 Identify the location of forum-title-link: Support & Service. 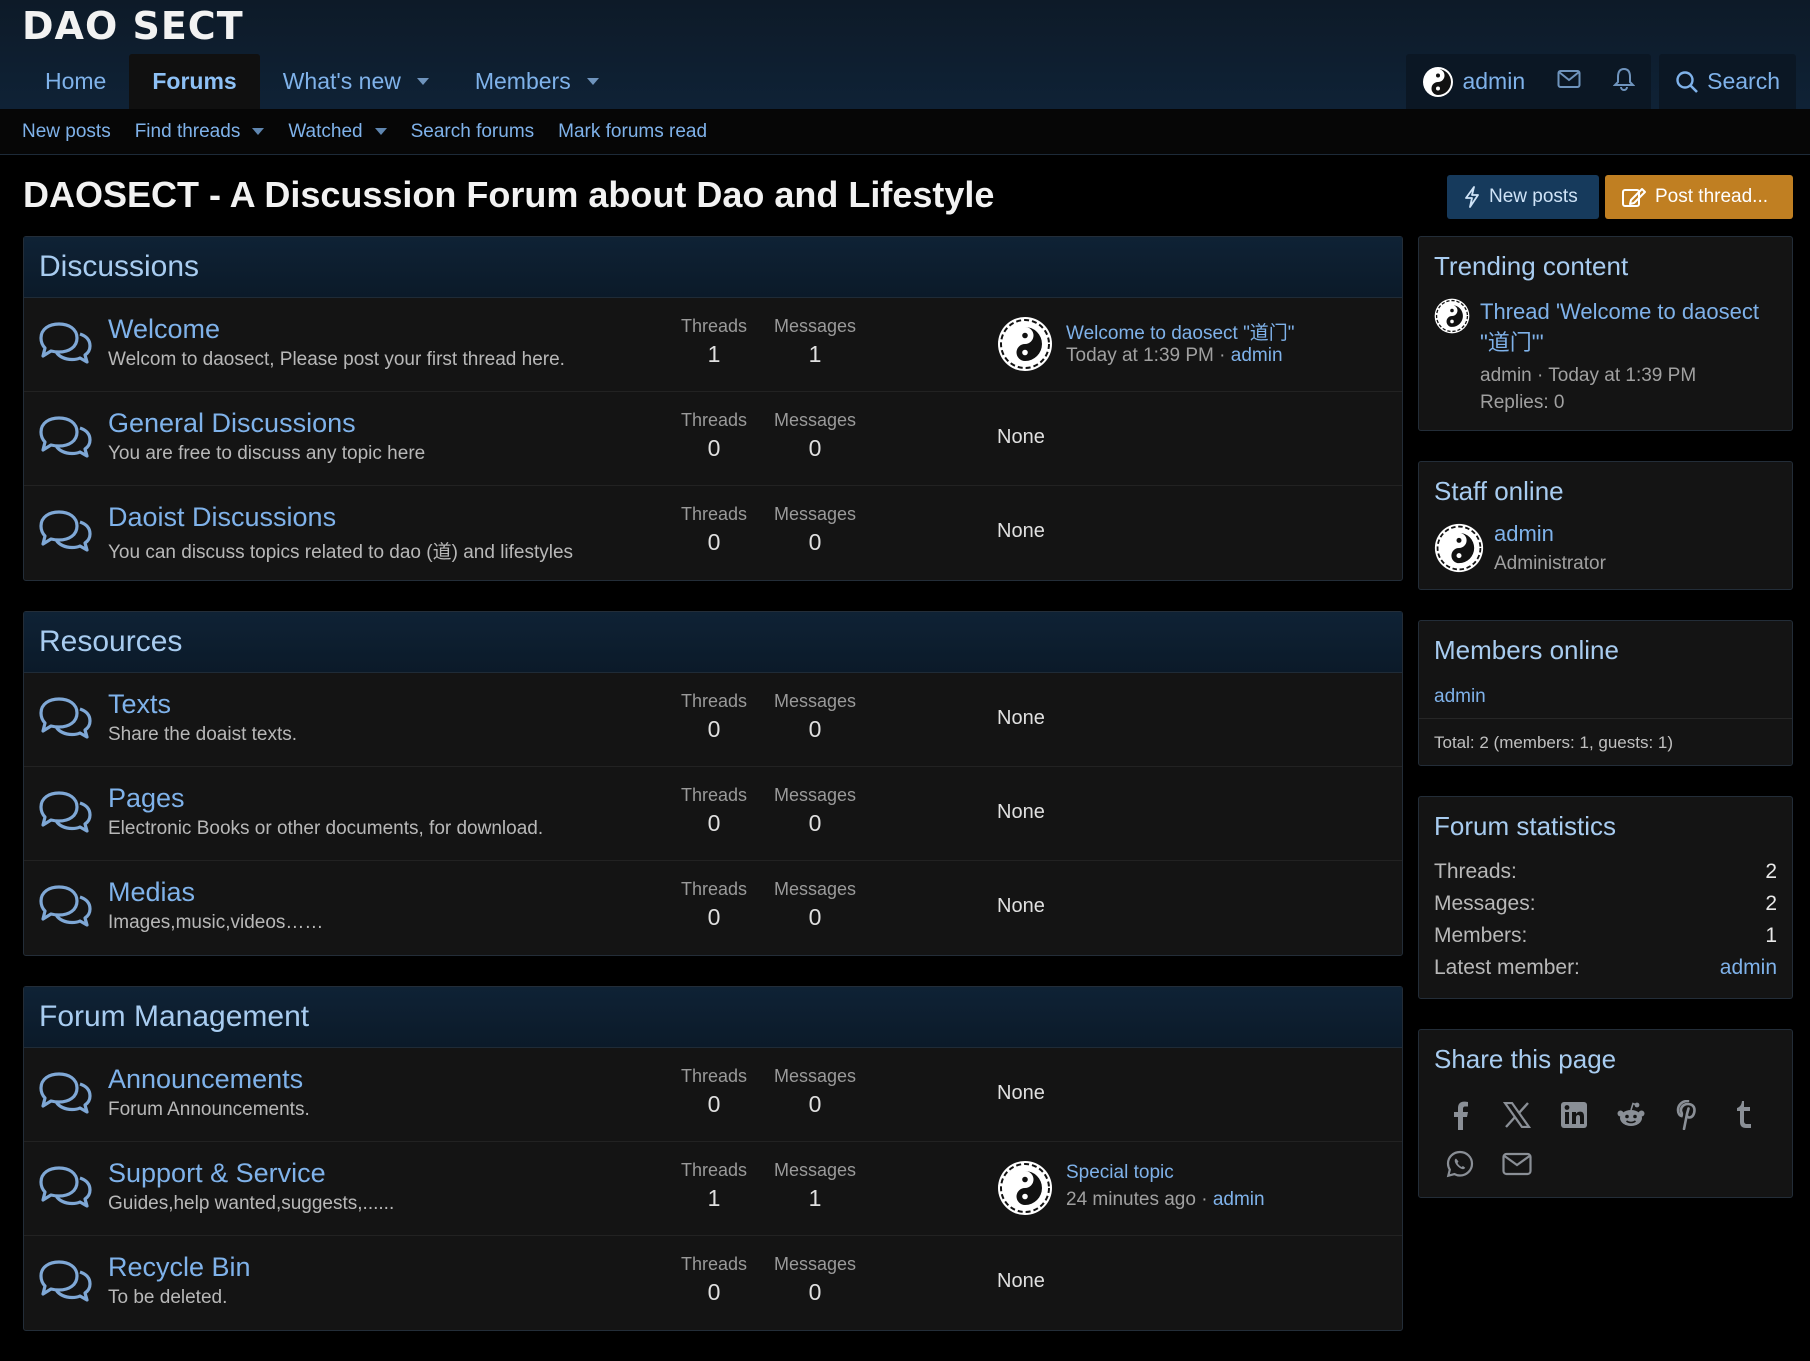
(217, 1173).